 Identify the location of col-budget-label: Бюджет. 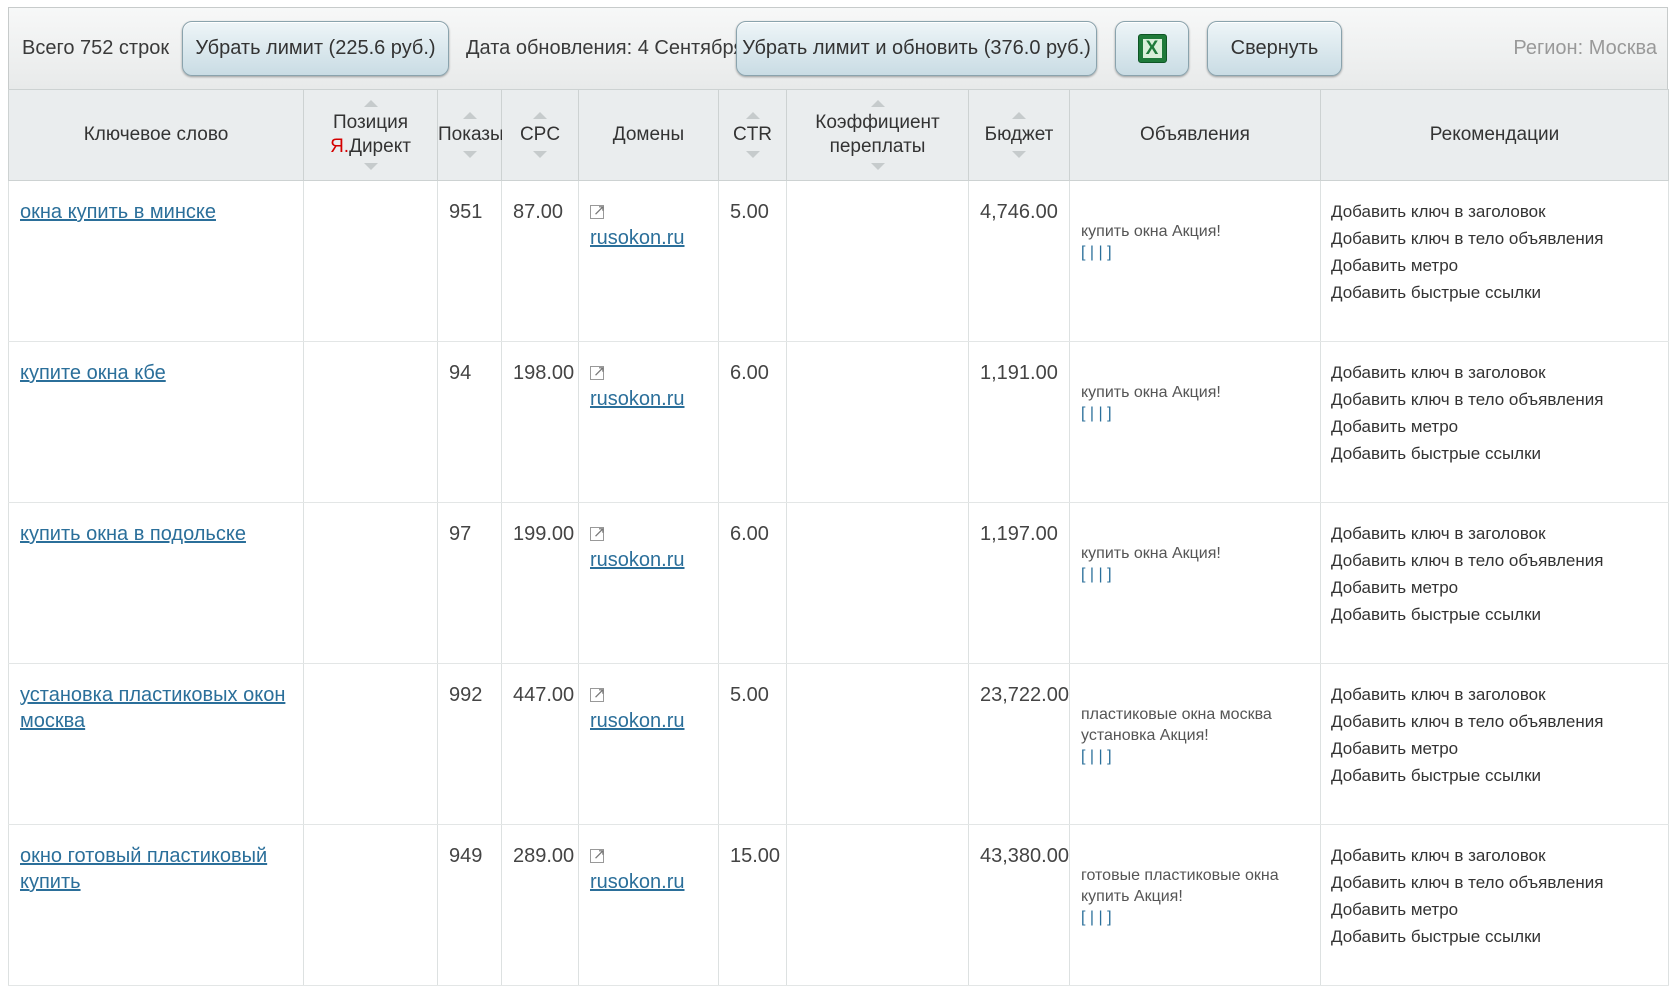
(1019, 134).